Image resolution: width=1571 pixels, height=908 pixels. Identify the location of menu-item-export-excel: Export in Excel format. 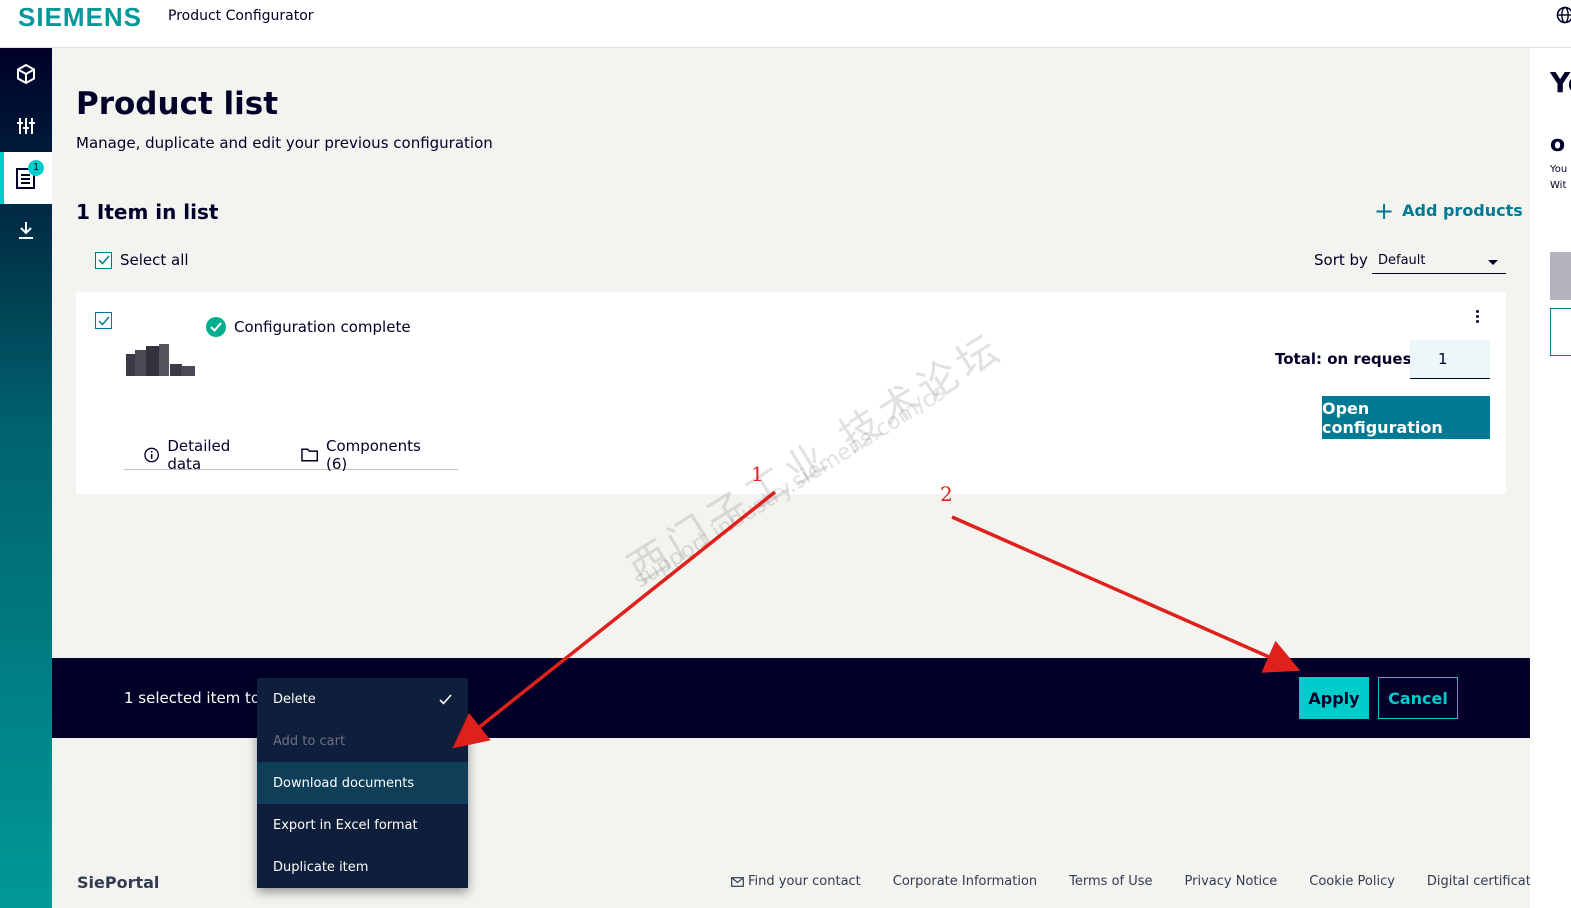
(362, 825).